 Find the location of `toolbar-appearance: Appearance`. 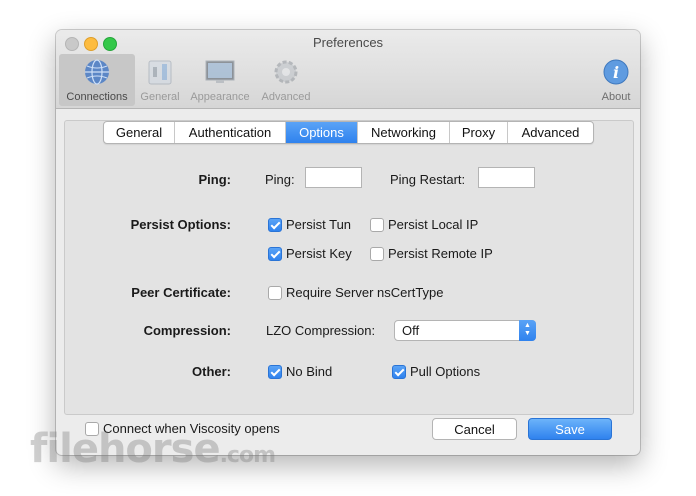

toolbar-appearance: Appearance is located at coordinates (220, 80).